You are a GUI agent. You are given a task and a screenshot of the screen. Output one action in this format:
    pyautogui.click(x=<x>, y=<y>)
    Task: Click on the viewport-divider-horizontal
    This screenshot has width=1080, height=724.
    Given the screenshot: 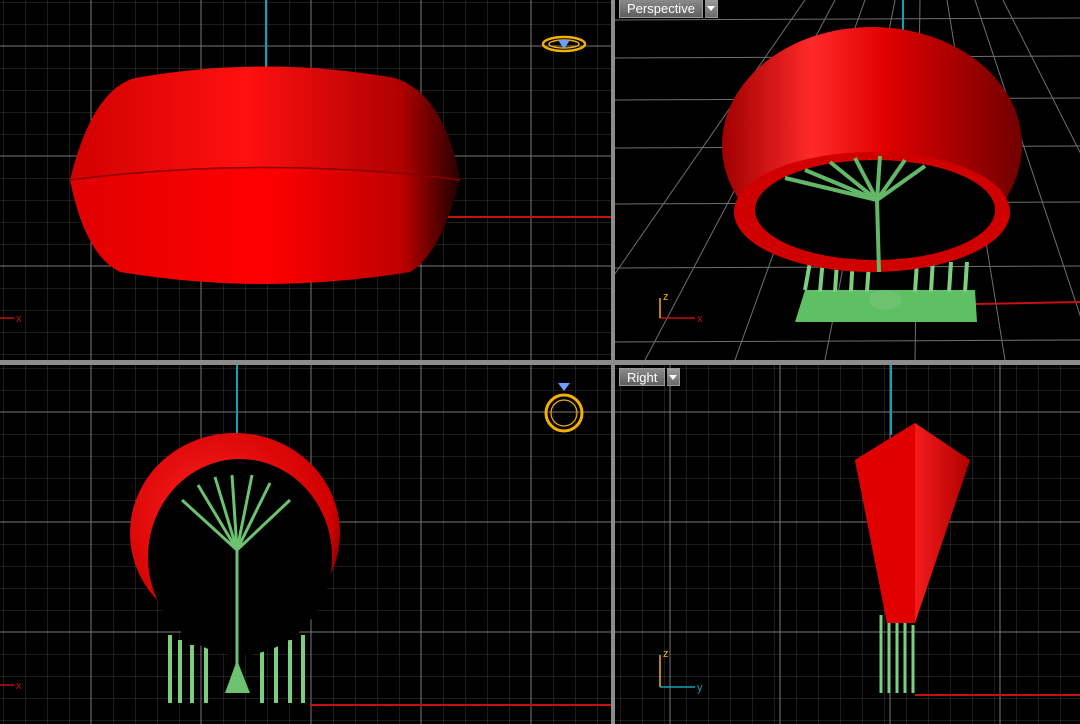 What is the action you would take?
    pyautogui.click(x=540, y=362)
    